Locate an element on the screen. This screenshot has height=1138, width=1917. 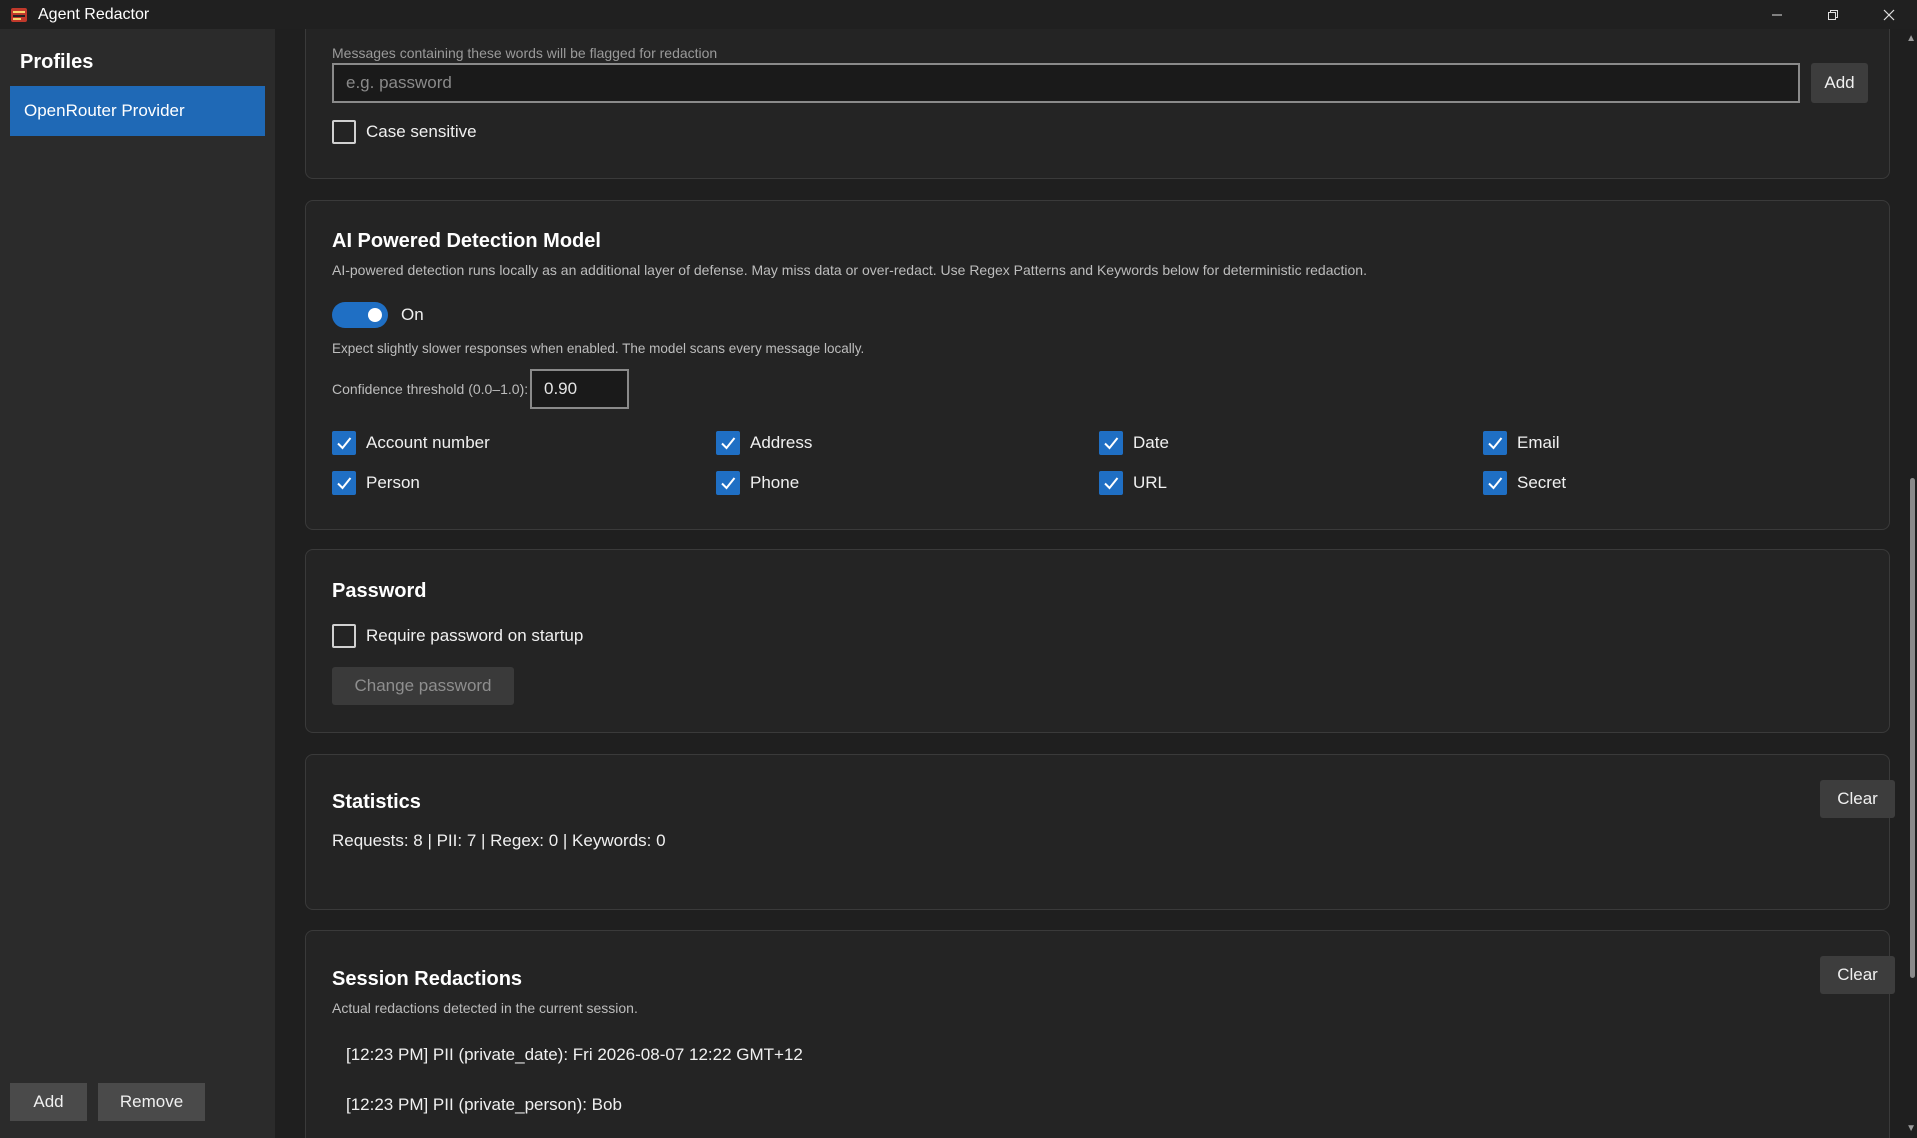
category-phone: Phone is located at coordinates (757, 483).